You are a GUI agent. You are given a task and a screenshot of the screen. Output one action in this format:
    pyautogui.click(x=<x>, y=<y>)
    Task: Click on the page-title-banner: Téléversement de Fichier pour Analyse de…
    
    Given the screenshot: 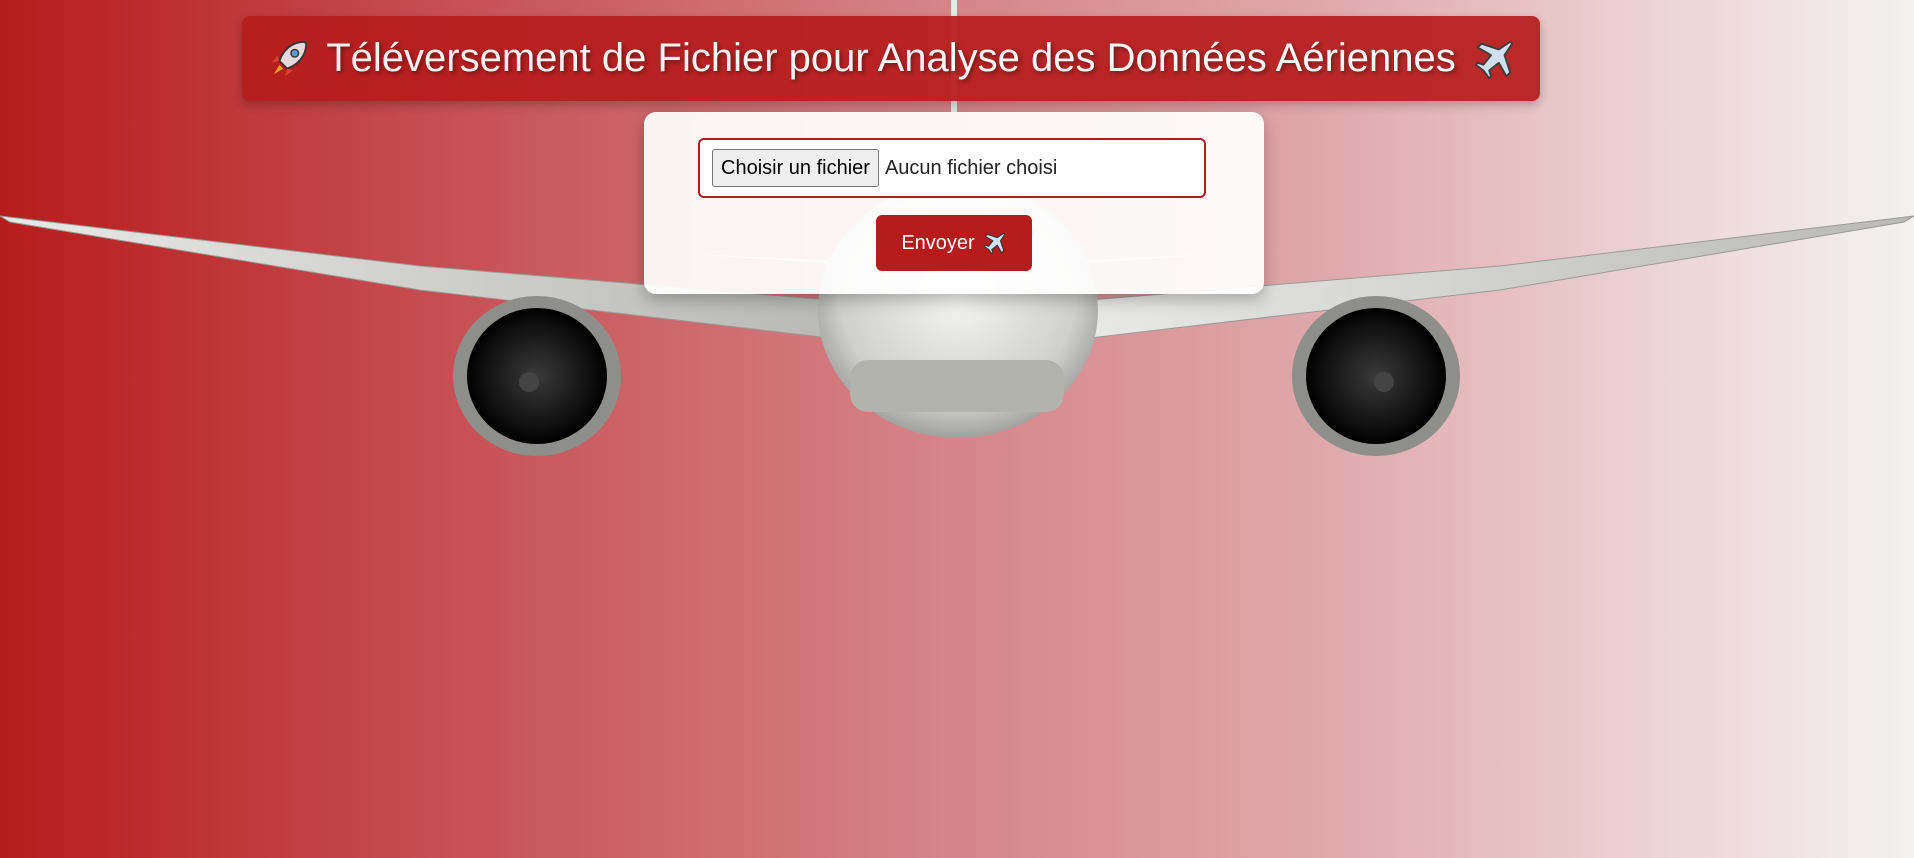 What is the action you would take?
    pyautogui.click(x=891, y=58)
    